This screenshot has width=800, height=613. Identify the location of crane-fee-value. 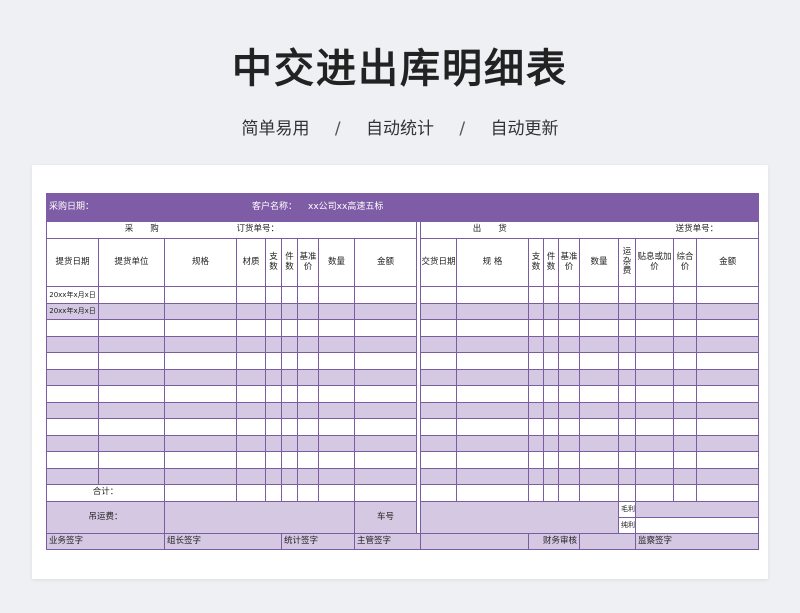
(259, 517).